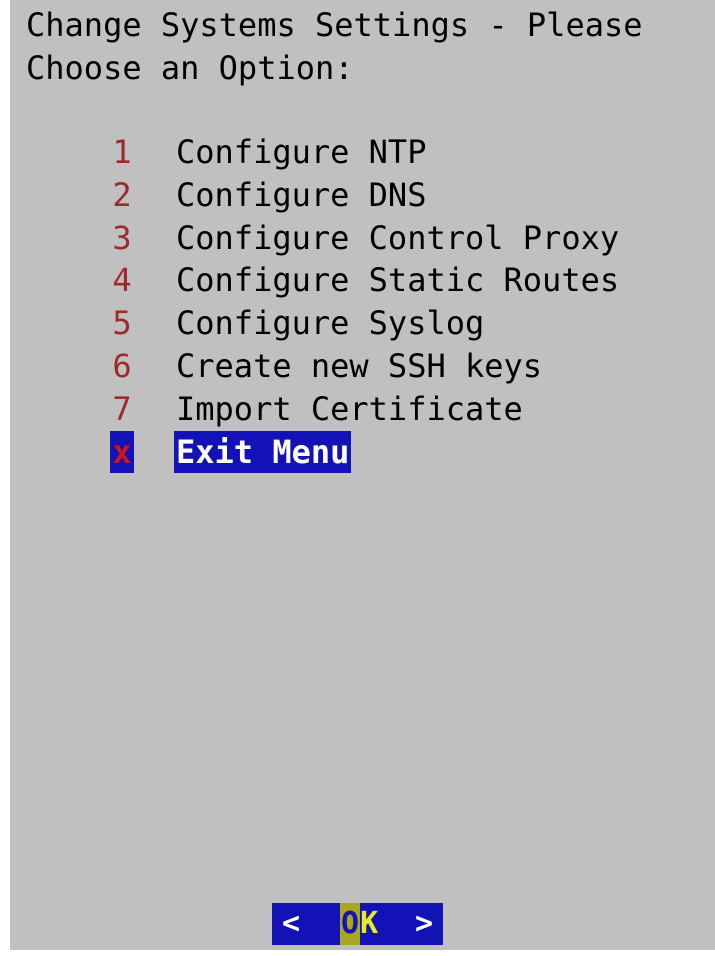 The height and width of the screenshot is (956, 715). Describe the element at coordinates (263, 452) in the screenshot. I see `menu-item-label: Exit Menu` at that location.